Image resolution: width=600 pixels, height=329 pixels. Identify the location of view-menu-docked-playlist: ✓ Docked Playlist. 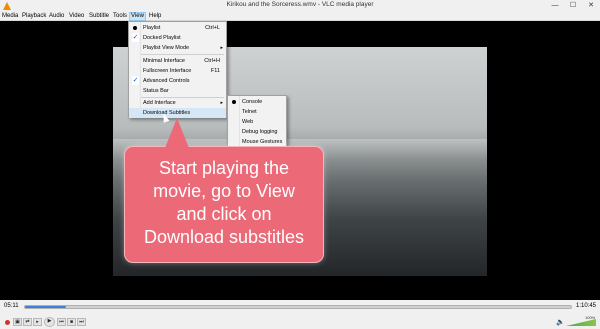
(177, 38).